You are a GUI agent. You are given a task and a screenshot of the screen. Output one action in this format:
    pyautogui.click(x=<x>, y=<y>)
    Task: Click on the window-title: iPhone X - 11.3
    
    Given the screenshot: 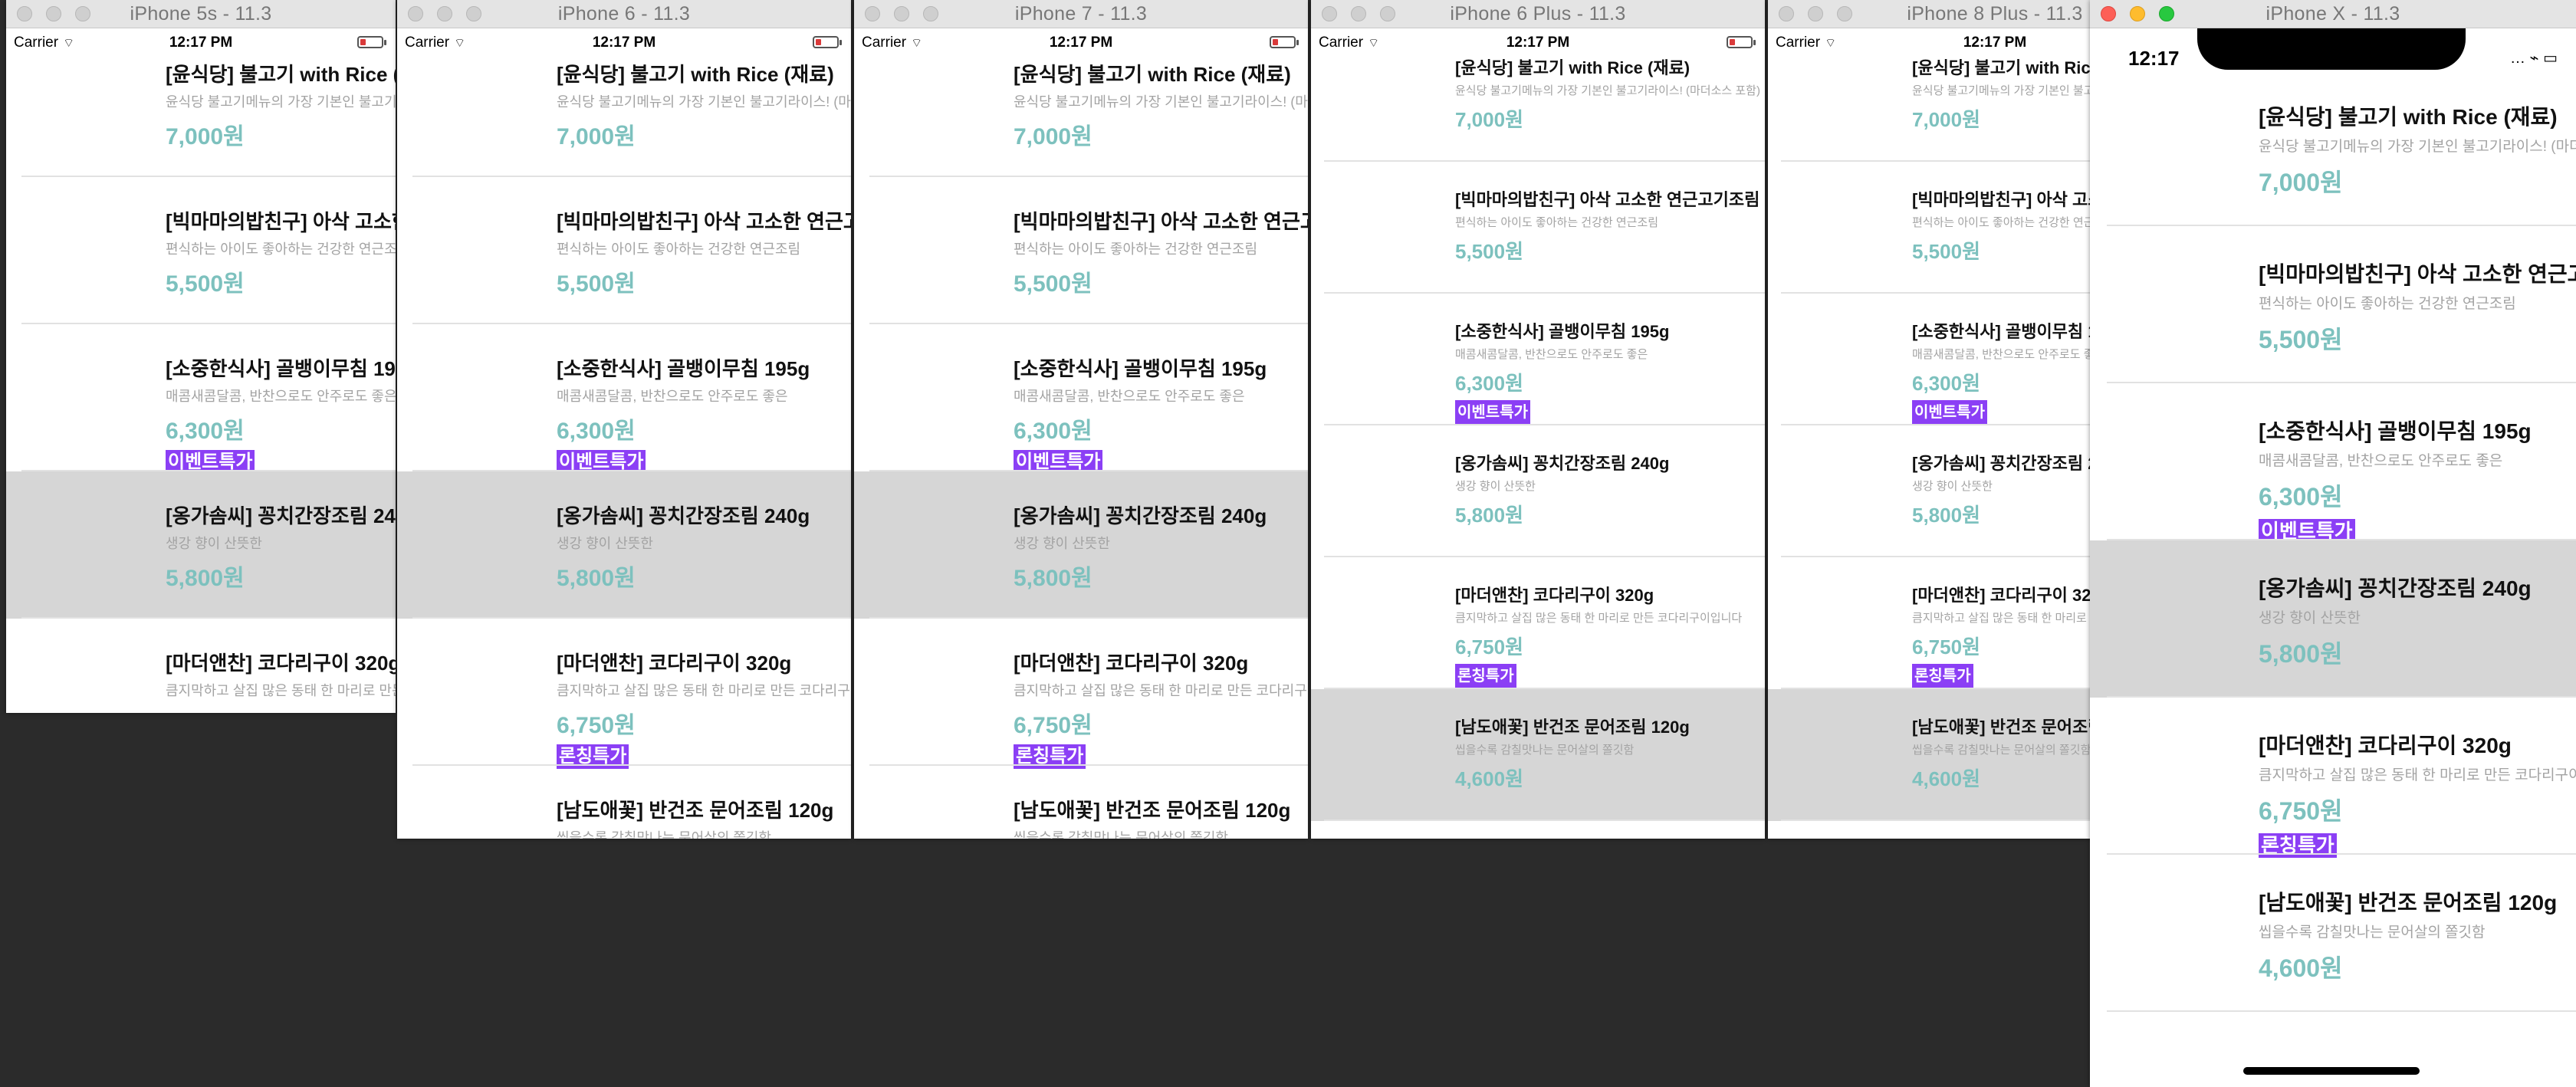 What is the action you would take?
    pyautogui.click(x=2333, y=13)
    